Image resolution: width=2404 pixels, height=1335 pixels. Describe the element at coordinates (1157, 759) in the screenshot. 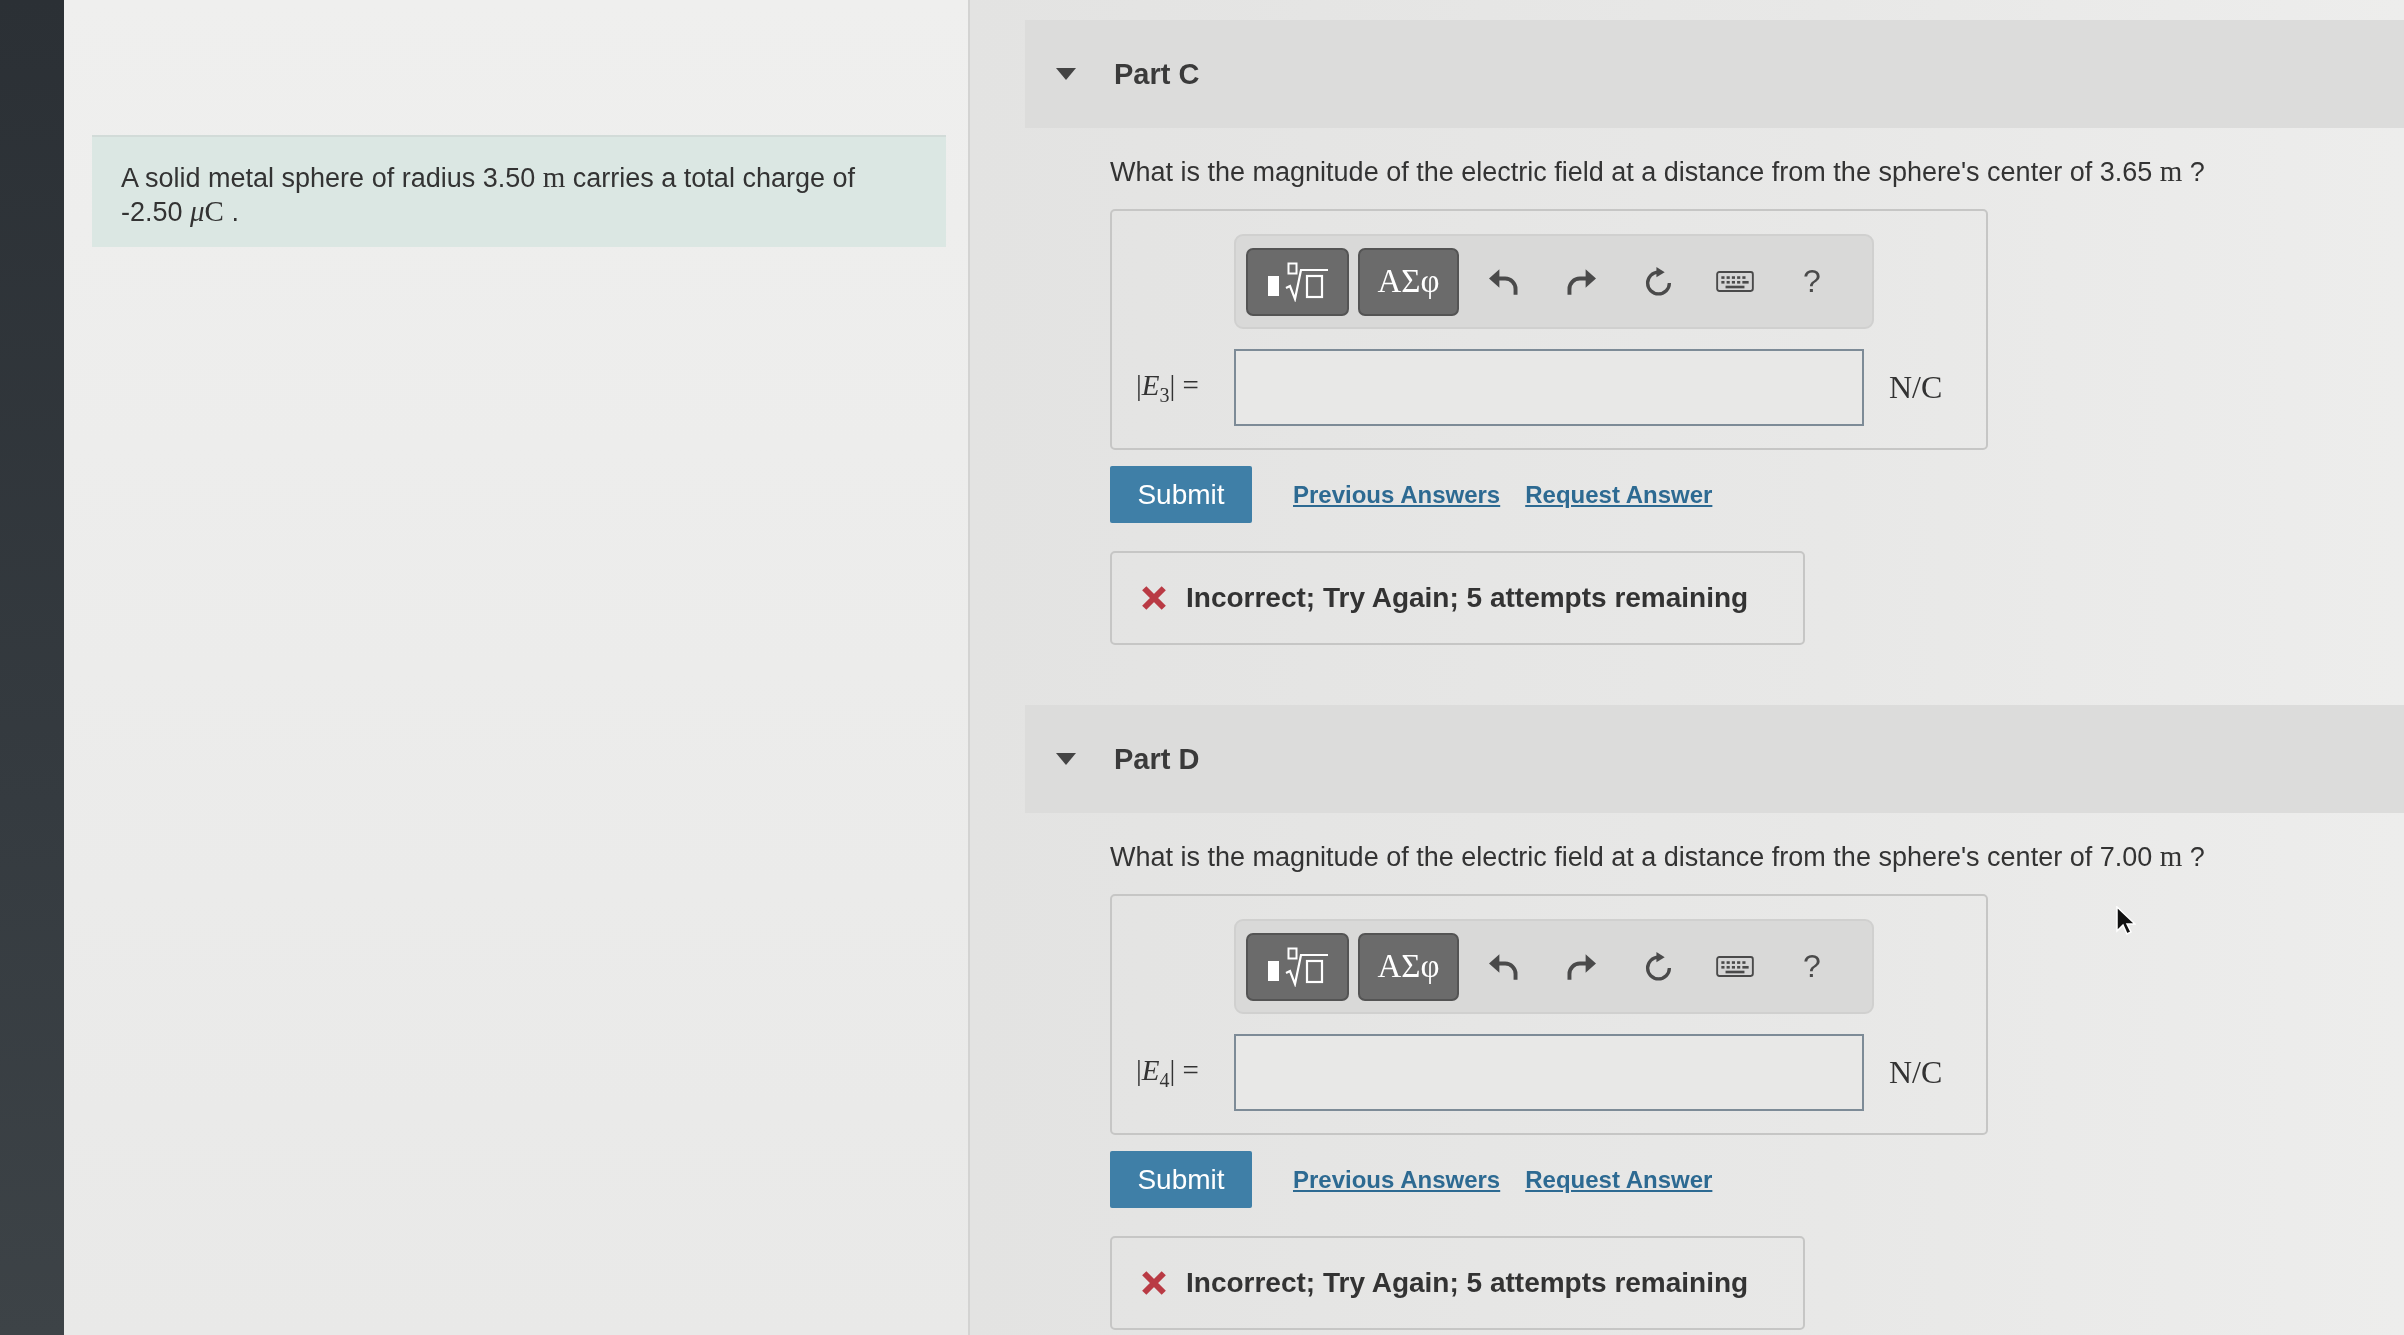

I see `part-title: Part D` at that location.